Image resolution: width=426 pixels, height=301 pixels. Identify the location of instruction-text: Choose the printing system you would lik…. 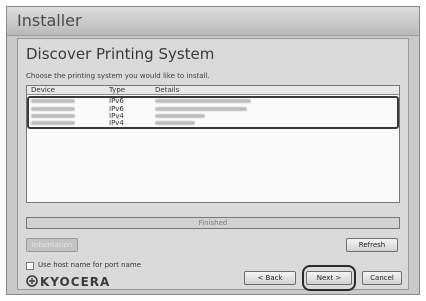
(118, 76).